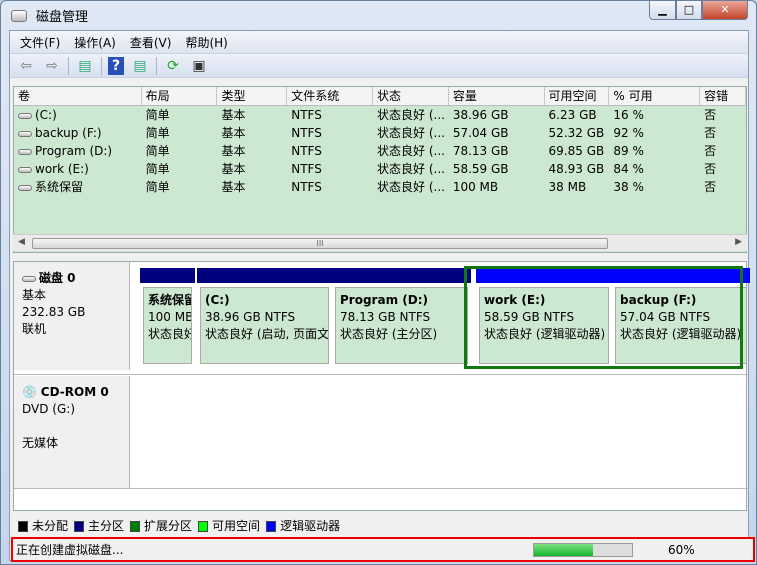 This screenshot has height=565, width=757. I want to click on close-button: ✕, so click(725, 10).